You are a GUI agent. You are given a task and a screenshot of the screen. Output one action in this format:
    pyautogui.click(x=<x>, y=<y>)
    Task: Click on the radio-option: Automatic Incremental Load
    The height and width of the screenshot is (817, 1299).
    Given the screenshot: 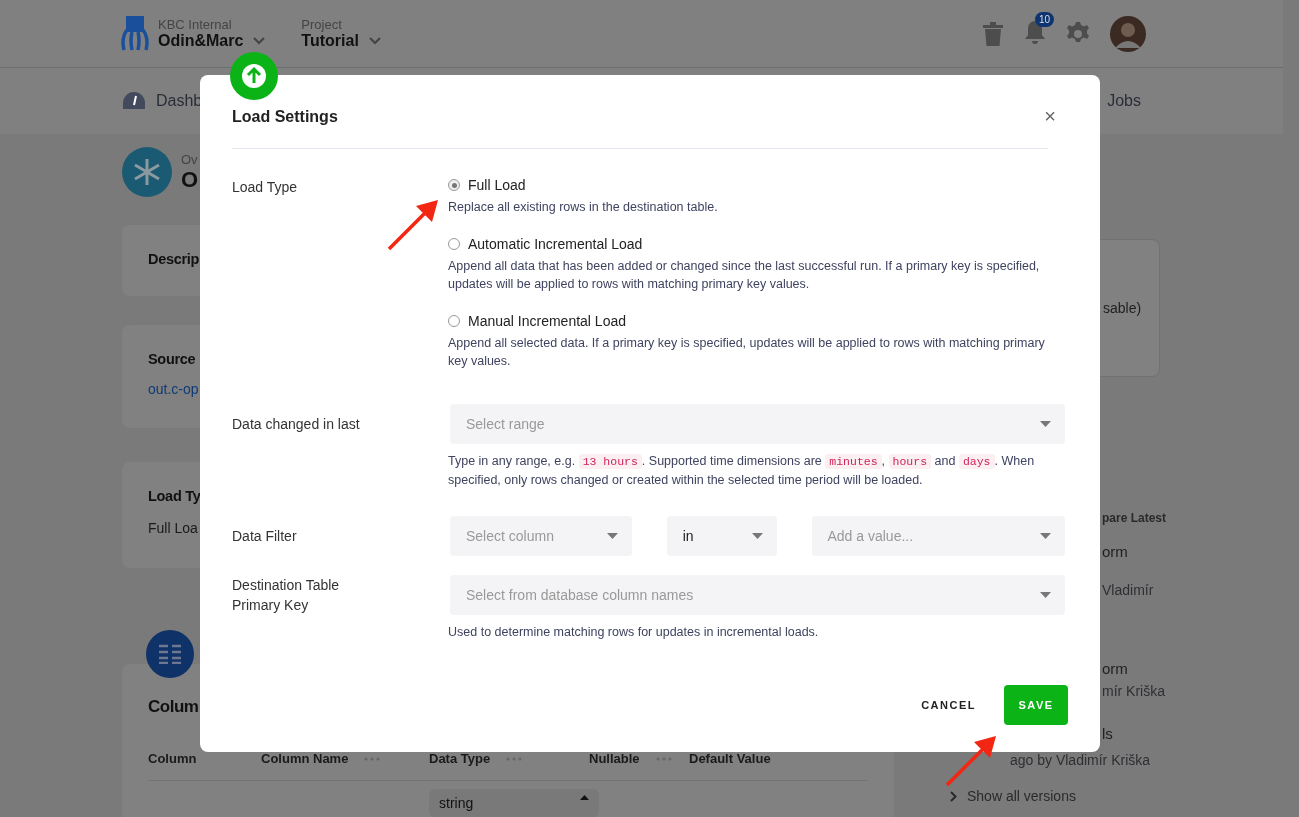 What is the action you would take?
    pyautogui.click(x=756, y=244)
    